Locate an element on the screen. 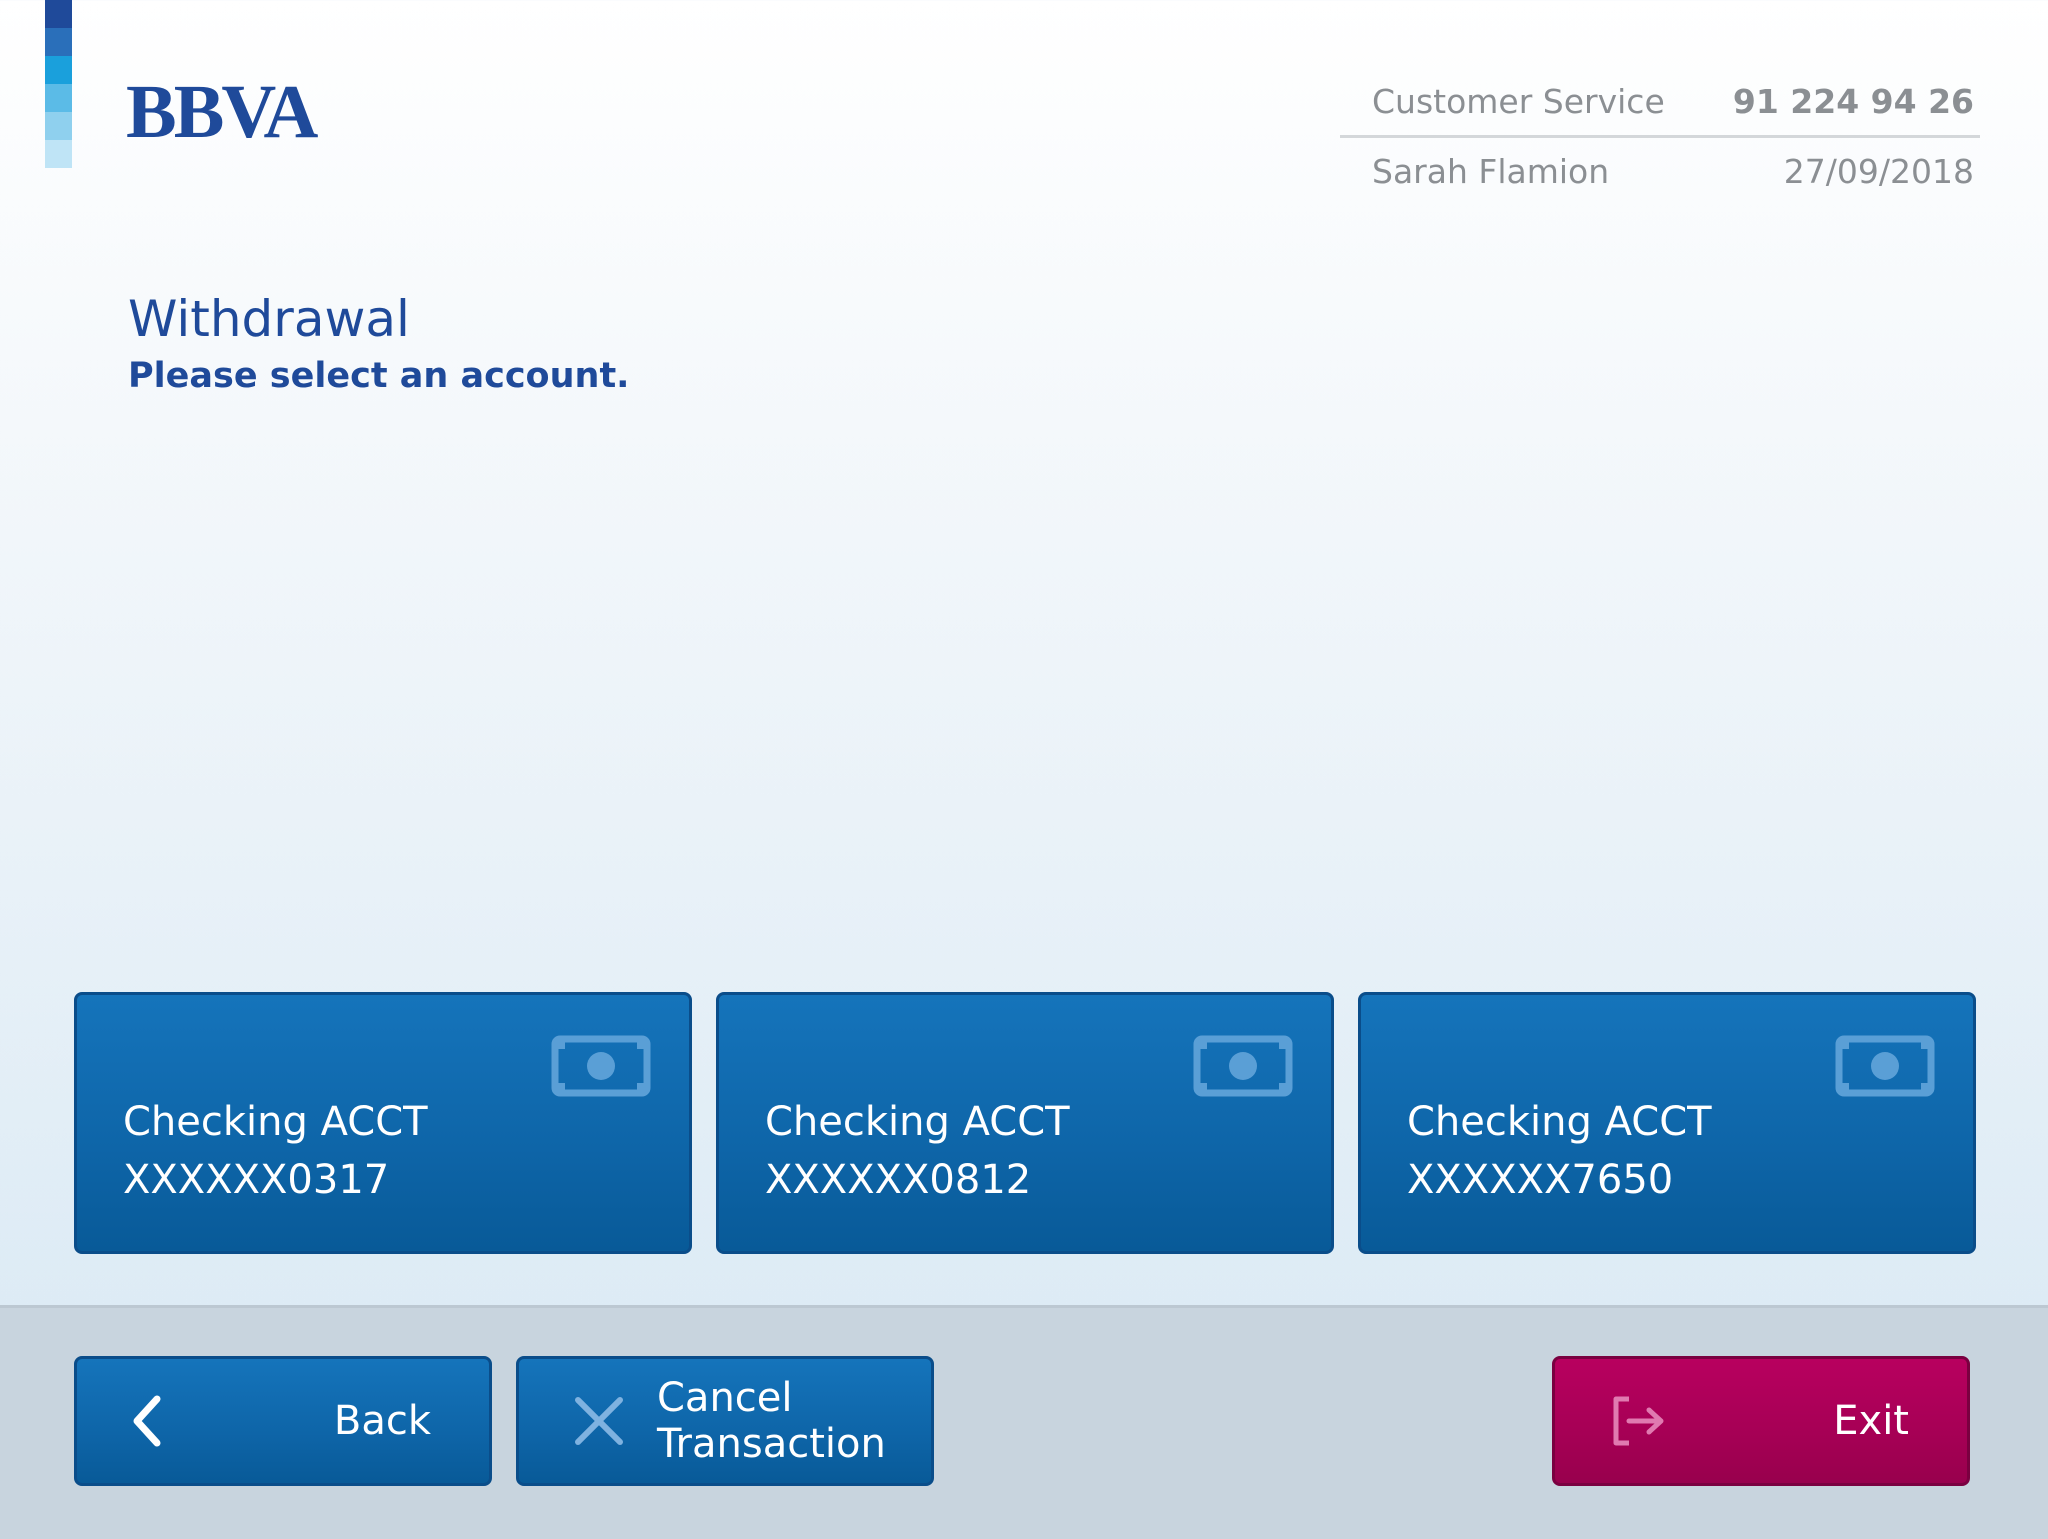  account-number: XXXXXX0317 is located at coordinates (256, 1180).